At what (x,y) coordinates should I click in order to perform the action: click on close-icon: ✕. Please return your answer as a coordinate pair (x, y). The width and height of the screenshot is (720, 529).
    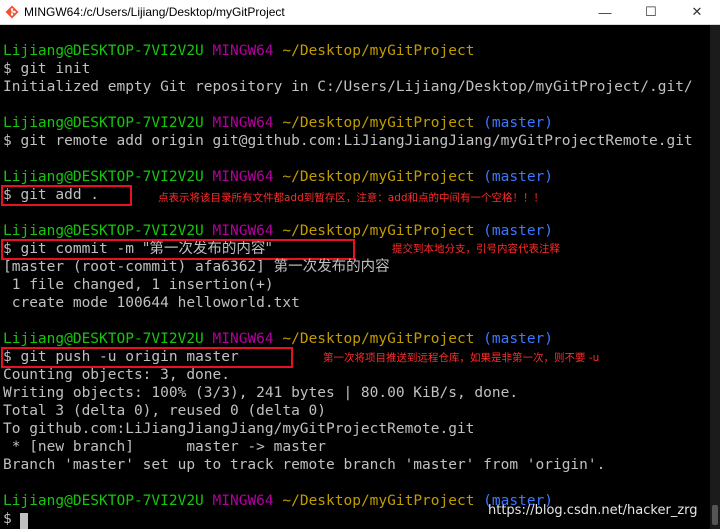
    Looking at the image, I should click on (697, 12).